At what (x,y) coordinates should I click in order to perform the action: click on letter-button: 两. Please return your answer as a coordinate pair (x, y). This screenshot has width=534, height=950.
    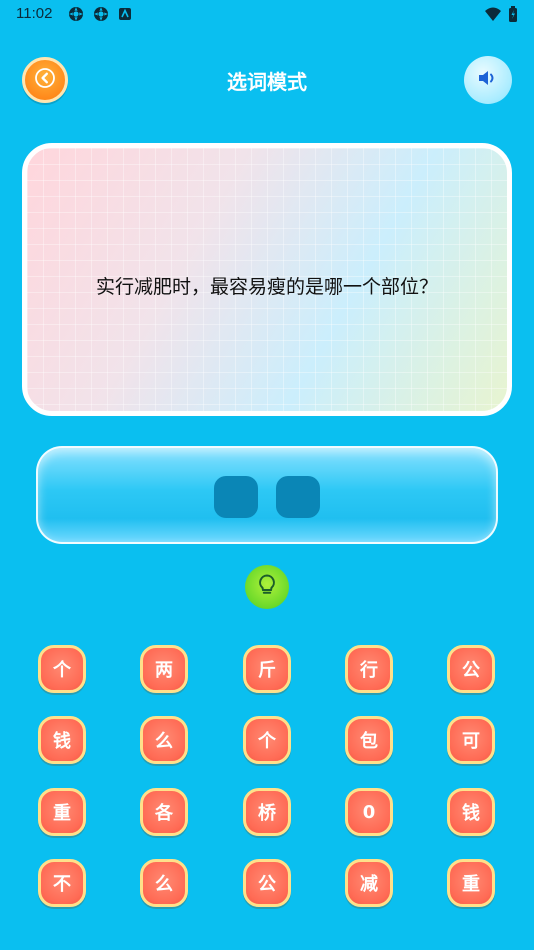
    Looking at the image, I should click on (164, 669).